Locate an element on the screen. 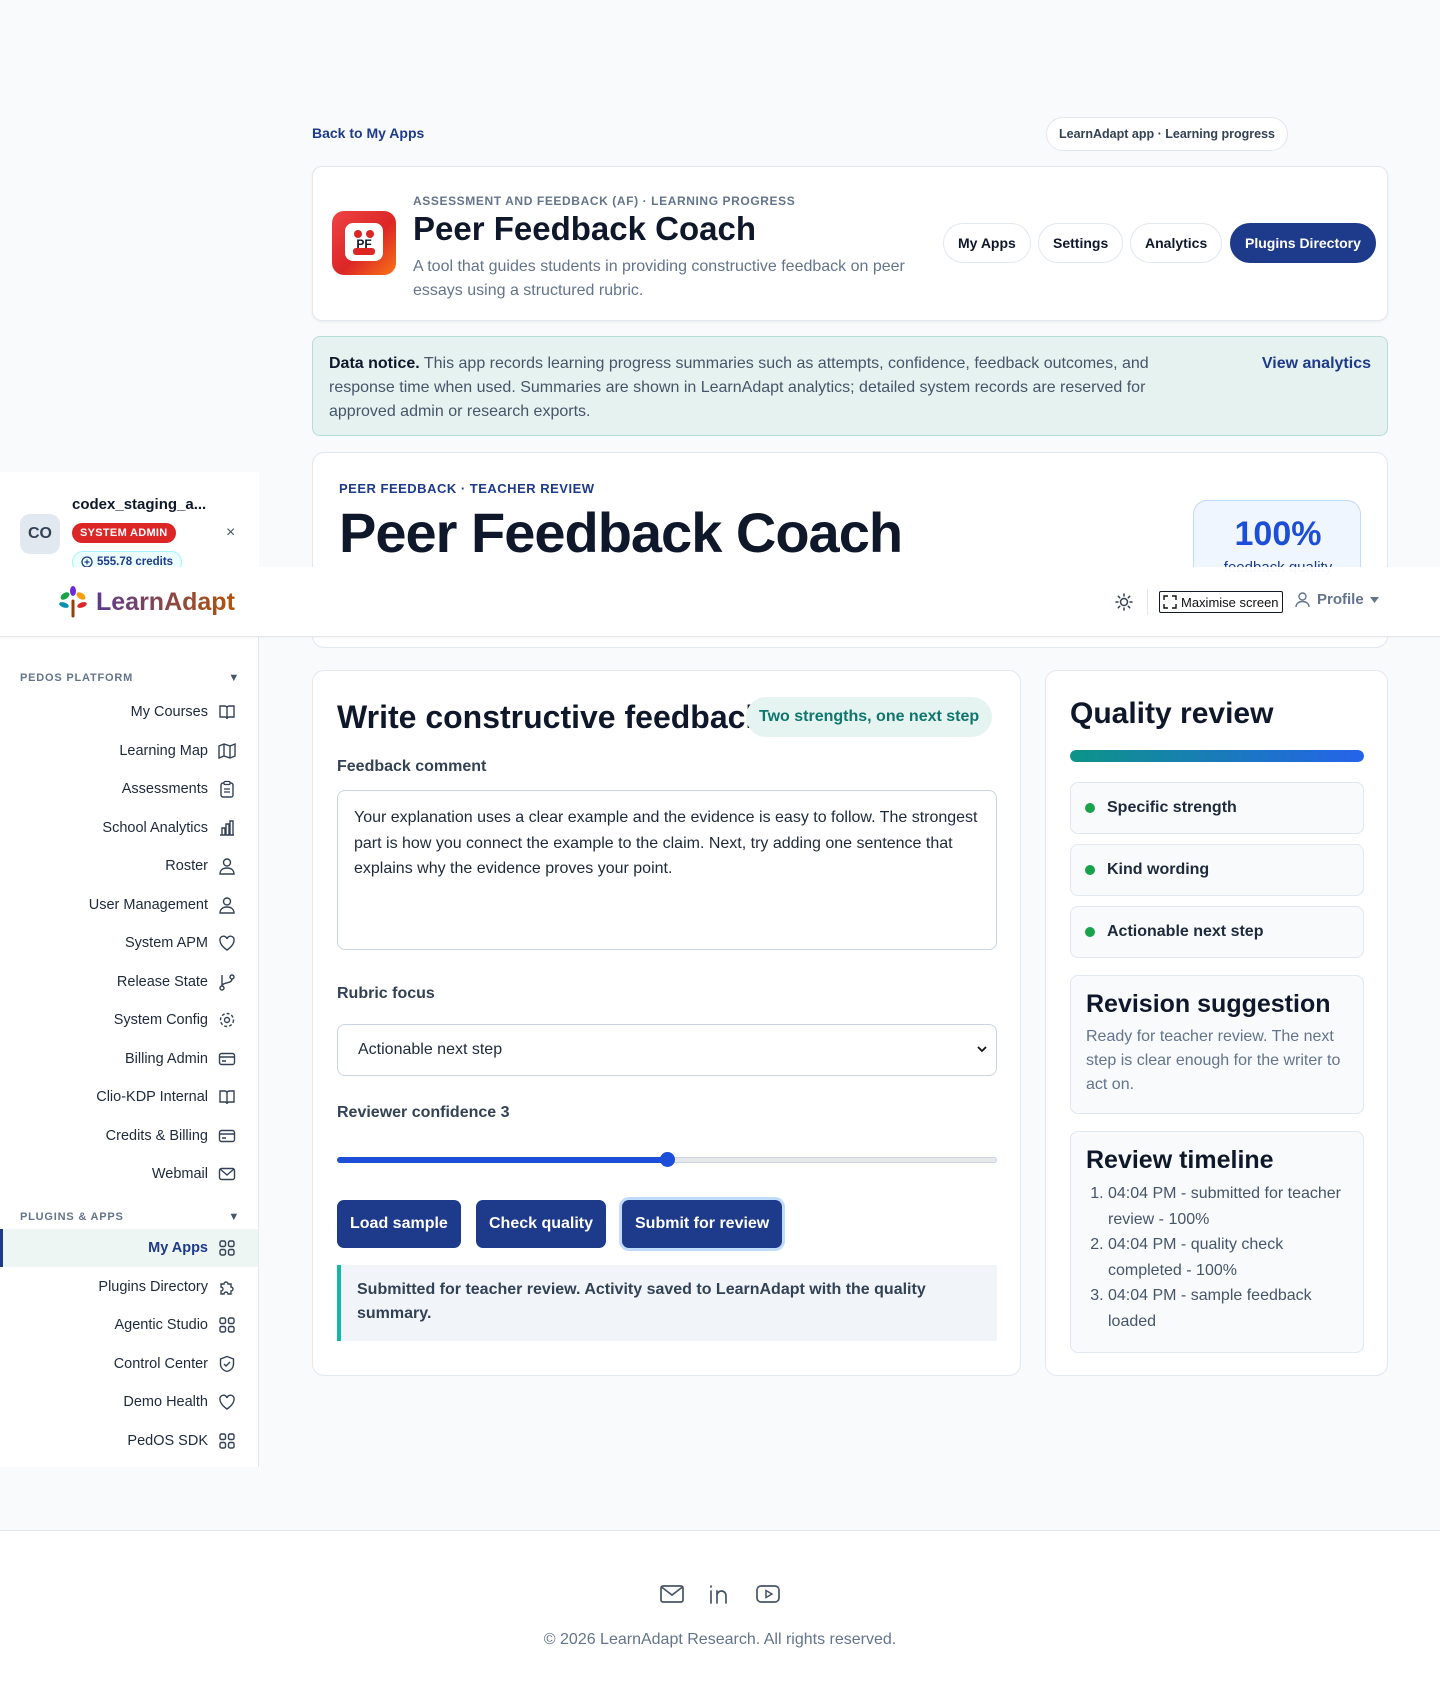 The width and height of the screenshot is (1440, 1704). sidebar-item-learning-map: Learning Map is located at coordinates (129, 751).